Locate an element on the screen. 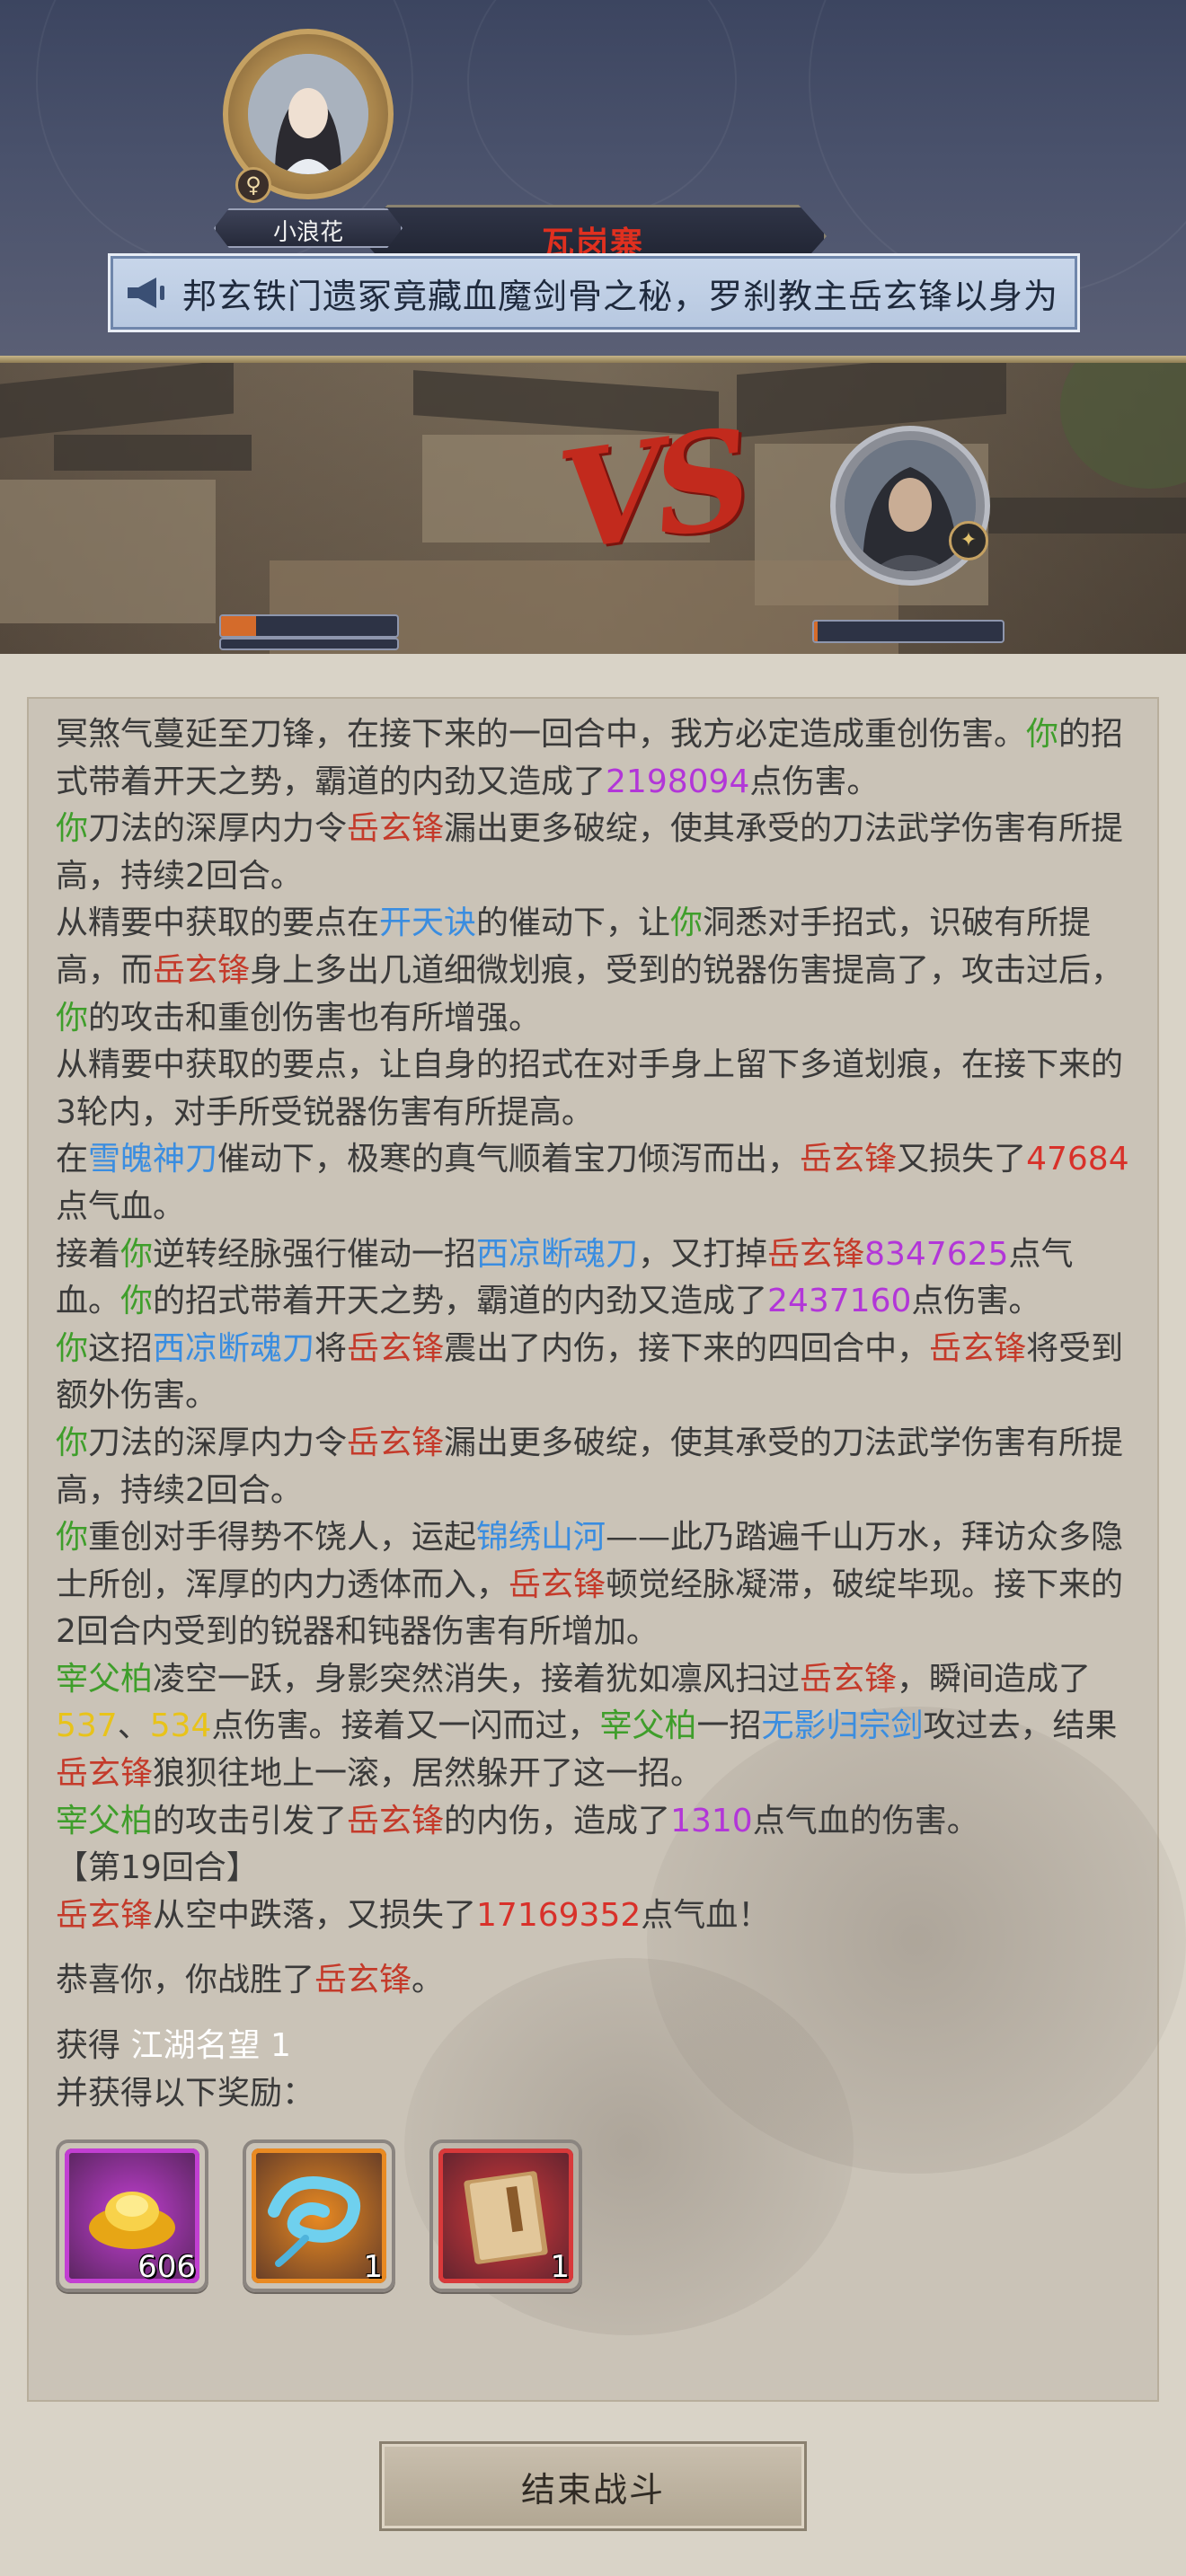  log-segment: 17169352 is located at coordinates (559, 1915).